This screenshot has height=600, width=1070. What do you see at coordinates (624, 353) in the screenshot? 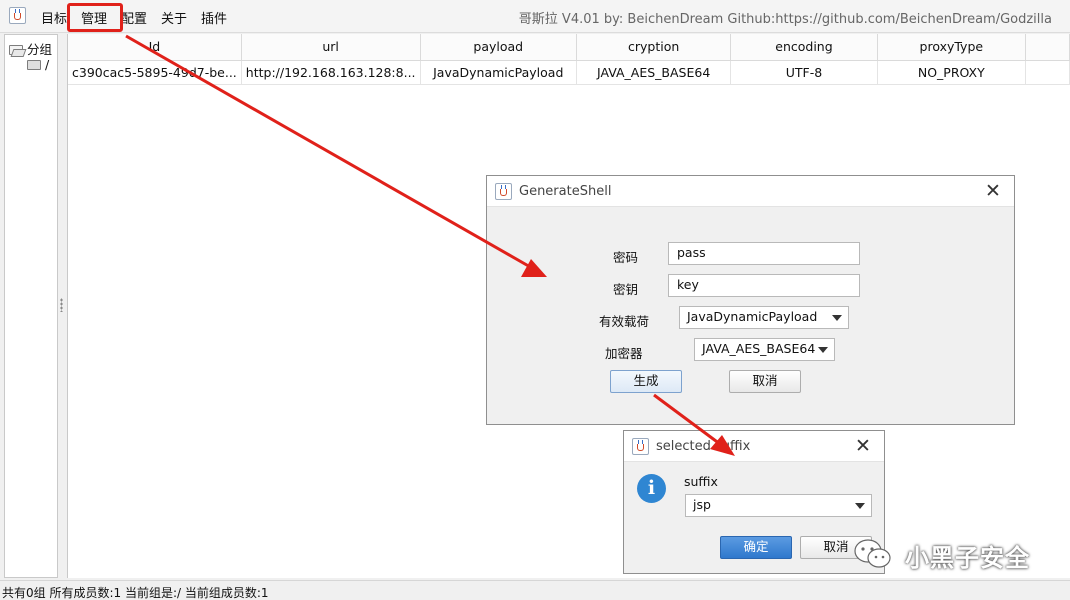
I see `cryption-label: 加密器` at bounding box center [624, 353].